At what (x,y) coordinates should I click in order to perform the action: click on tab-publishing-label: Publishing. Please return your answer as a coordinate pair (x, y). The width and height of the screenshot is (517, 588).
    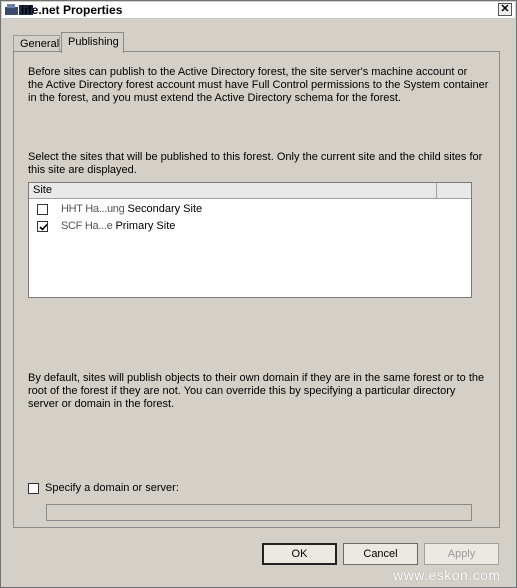
    Looking at the image, I should click on (93, 42).